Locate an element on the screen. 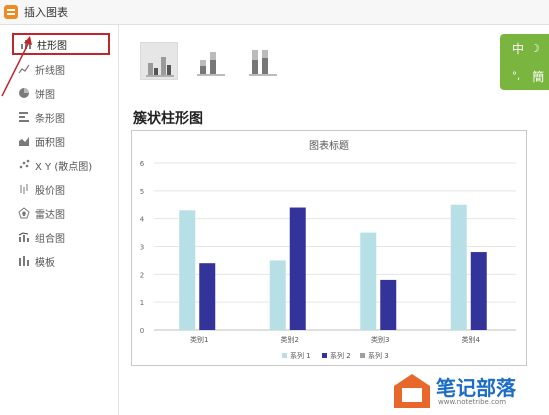  sidebar-item-scatter: X Y (散点图) is located at coordinates (73, 165).